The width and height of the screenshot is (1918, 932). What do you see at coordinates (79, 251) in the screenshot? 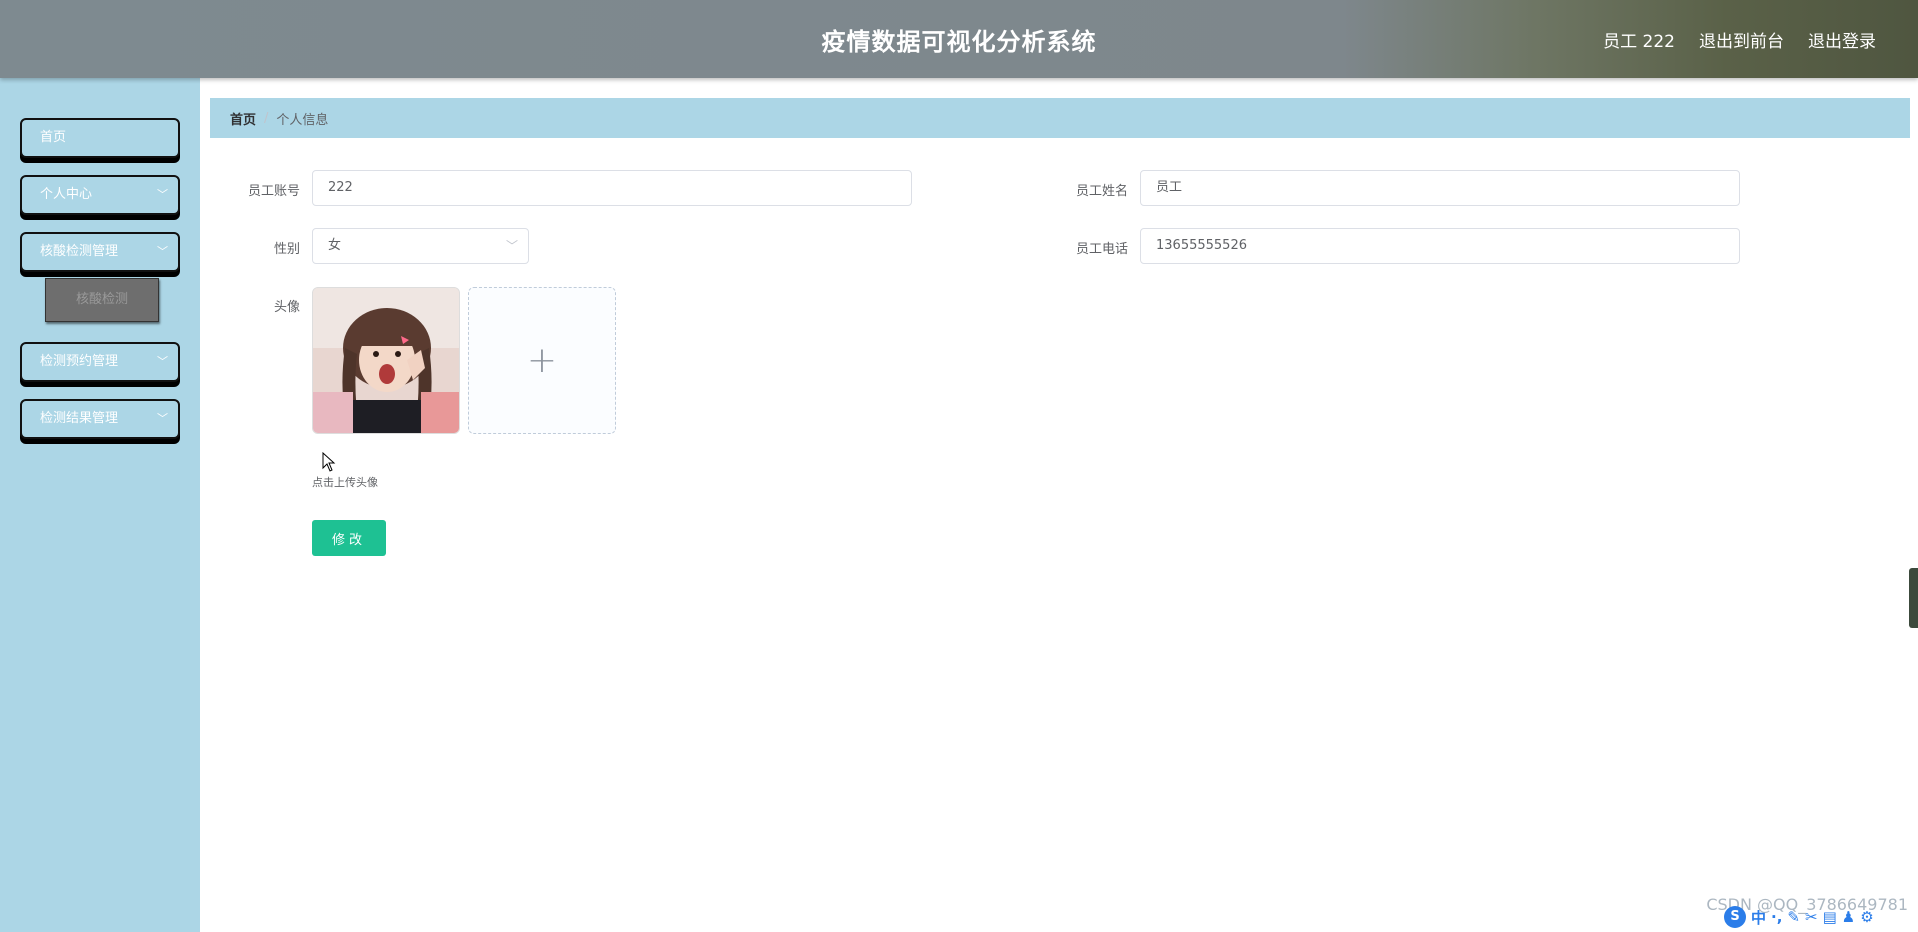
I see `sidebar-item-label: 核酸检测管理` at bounding box center [79, 251].